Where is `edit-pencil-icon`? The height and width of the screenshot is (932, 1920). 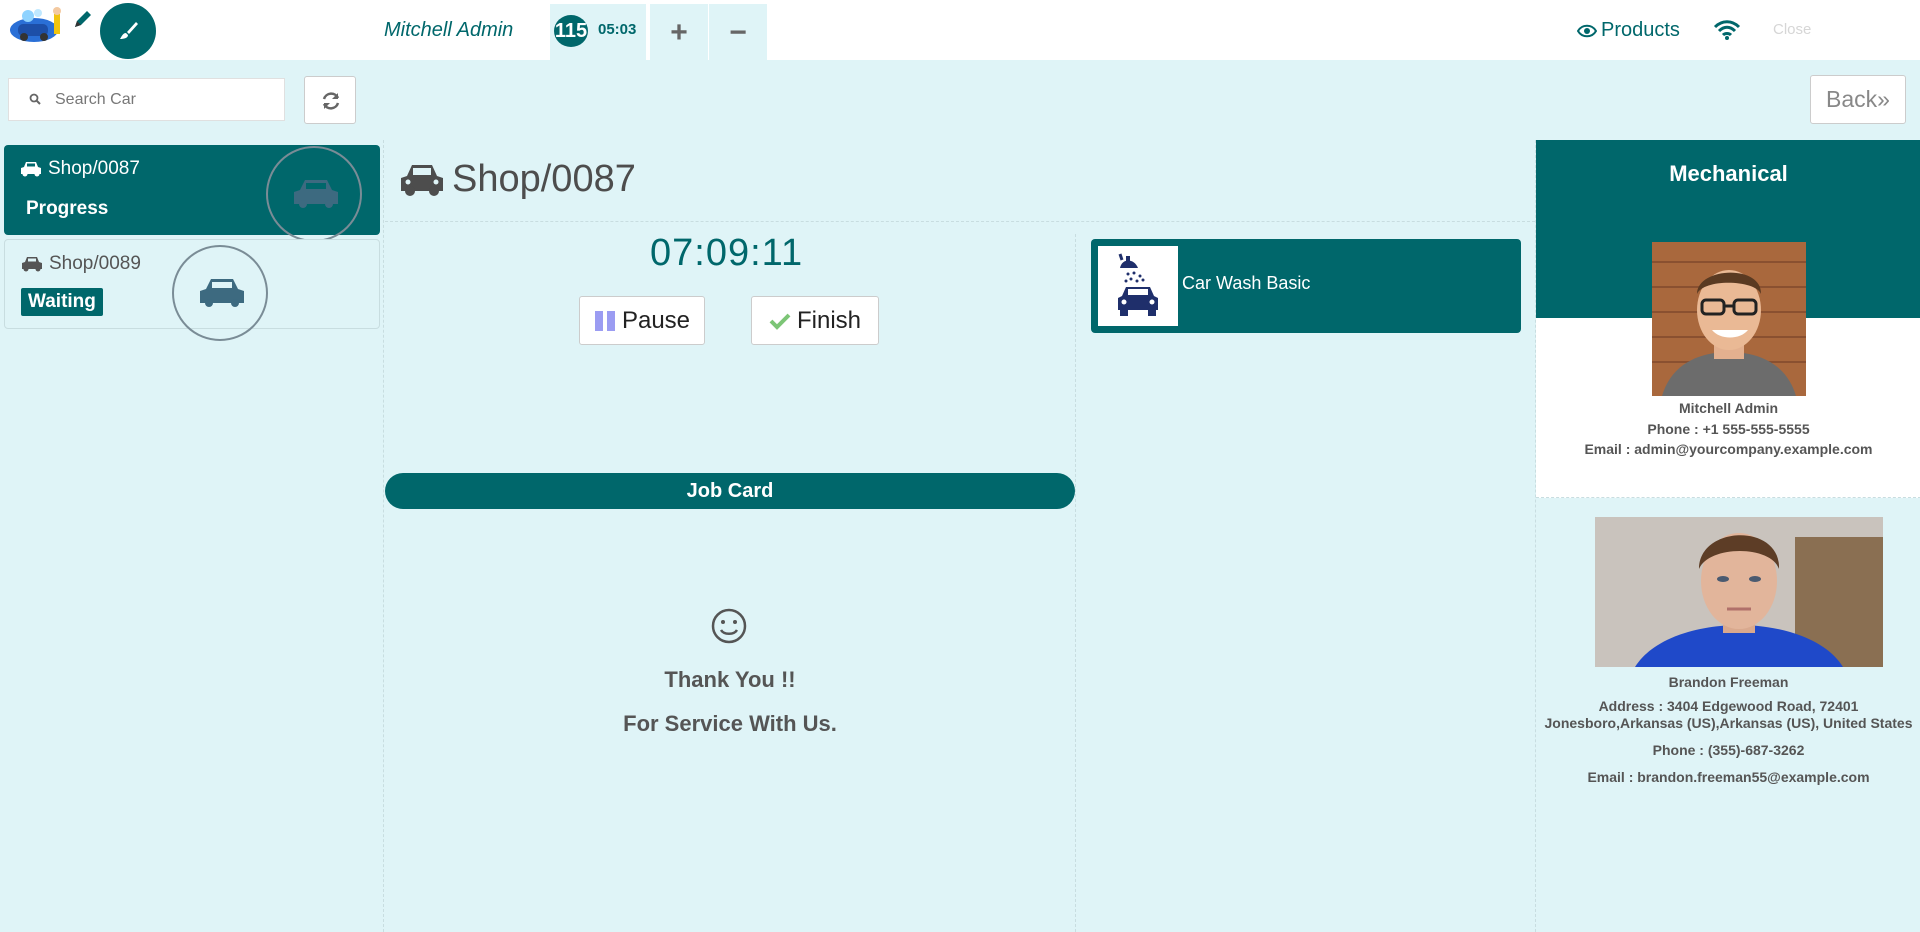 edit-pencil-icon is located at coordinates (83, 19).